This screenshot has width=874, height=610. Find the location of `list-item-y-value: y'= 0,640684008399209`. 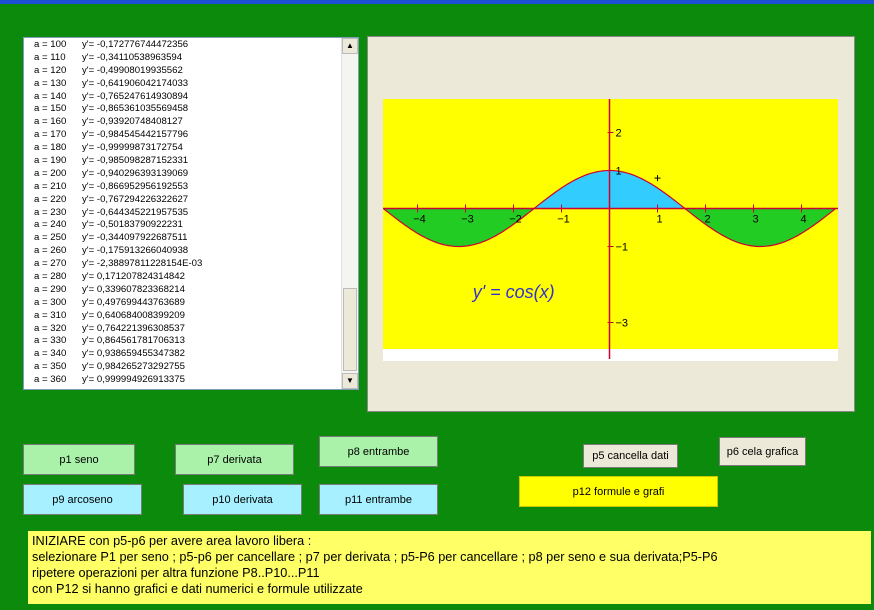

list-item-y-value: y'= 0,640684008399209 is located at coordinates (133, 315).